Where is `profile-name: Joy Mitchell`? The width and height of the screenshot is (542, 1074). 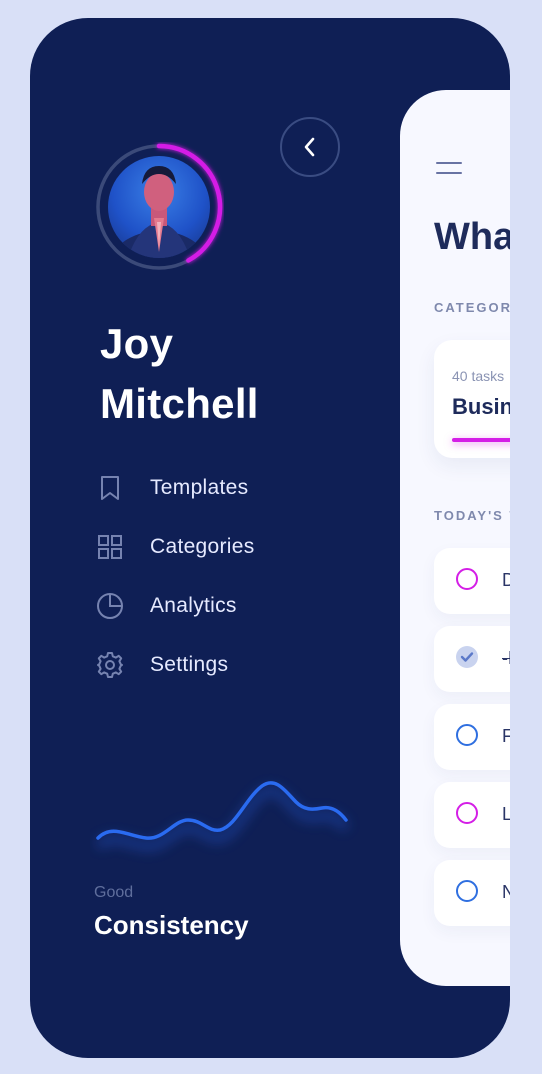
profile-name: Joy Mitchell is located at coordinates (179, 374).